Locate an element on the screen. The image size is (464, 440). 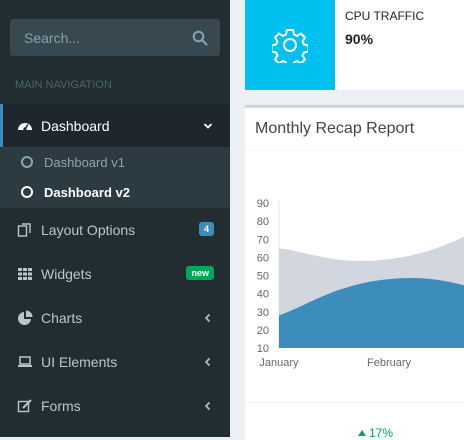
cpu-traffic-info-box: CPU TRAFFIC 90% is located at coordinates (354, 45).